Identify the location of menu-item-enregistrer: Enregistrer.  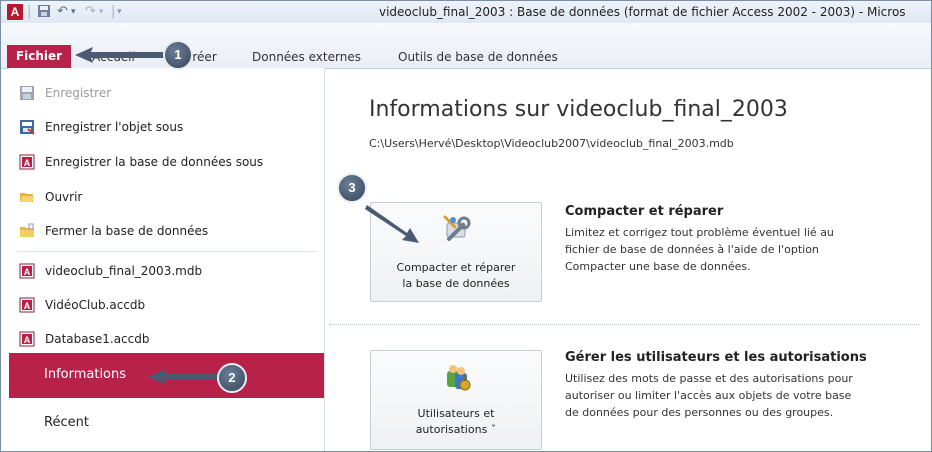
(164, 94).